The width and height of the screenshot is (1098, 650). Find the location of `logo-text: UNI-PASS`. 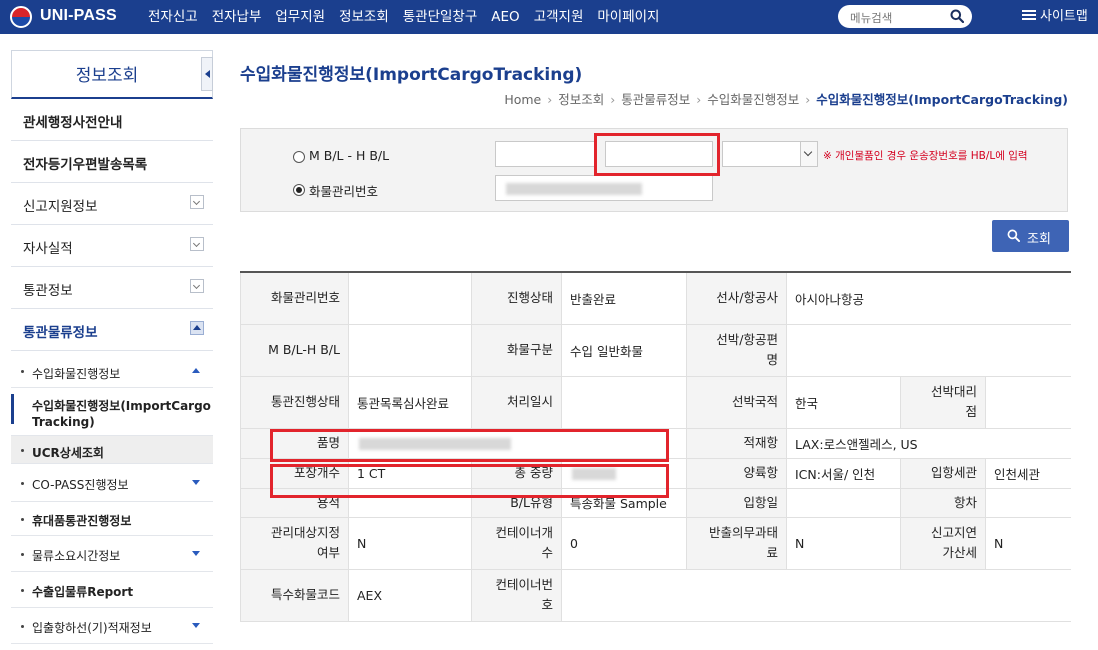

logo-text: UNI-PASS is located at coordinates (78, 15).